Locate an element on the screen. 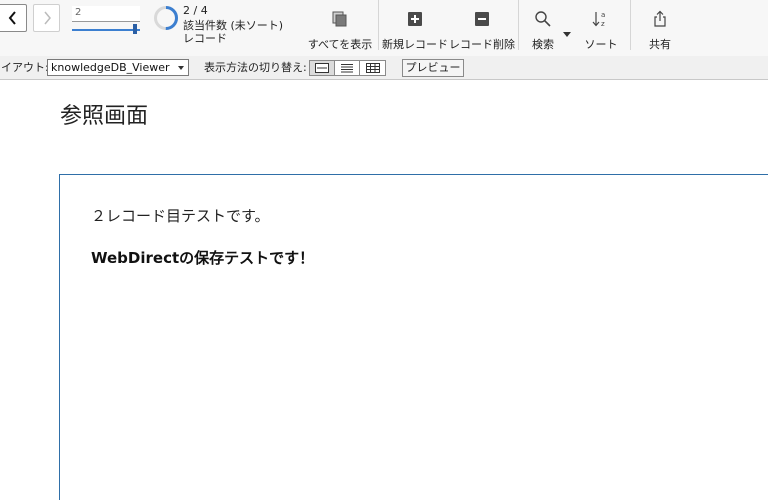 The image size is (768, 500). records-unit-label: レコード is located at coordinates (205, 38).